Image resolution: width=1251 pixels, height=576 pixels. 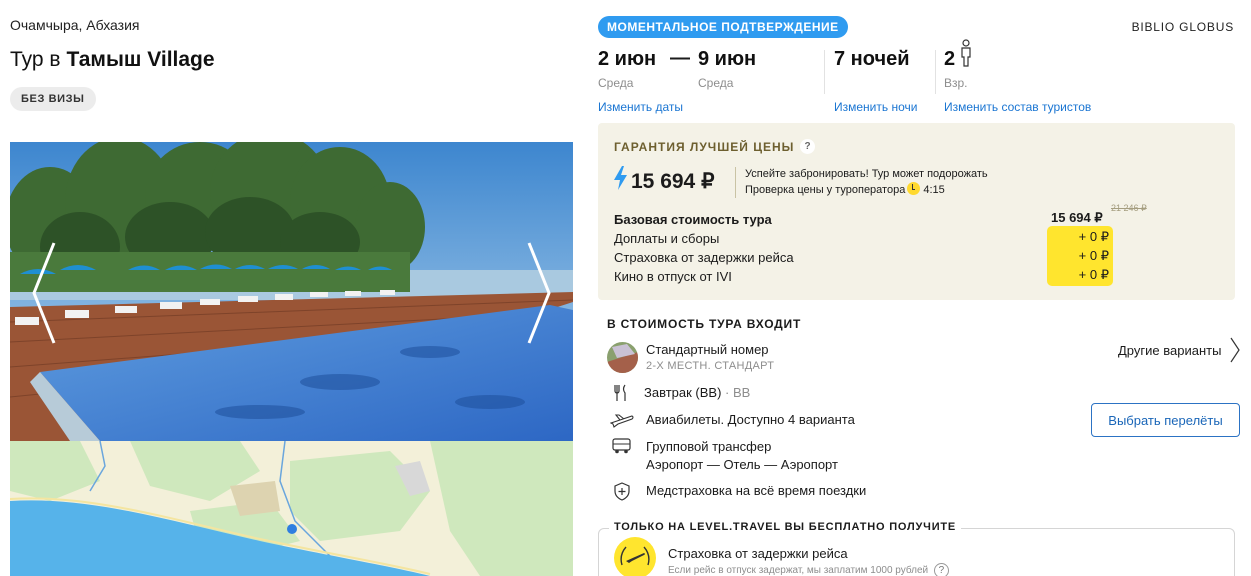 What do you see at coordinates (1169, 350) in the screenshot?
I see `other-rooms-link: Другие варианты` at bounding box center [1169, 350].